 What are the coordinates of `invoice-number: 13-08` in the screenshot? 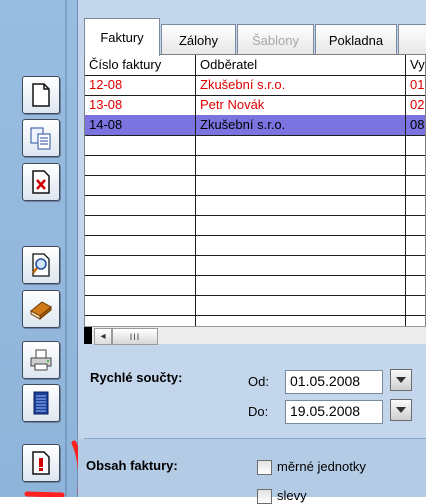 It's located at (106, 104).